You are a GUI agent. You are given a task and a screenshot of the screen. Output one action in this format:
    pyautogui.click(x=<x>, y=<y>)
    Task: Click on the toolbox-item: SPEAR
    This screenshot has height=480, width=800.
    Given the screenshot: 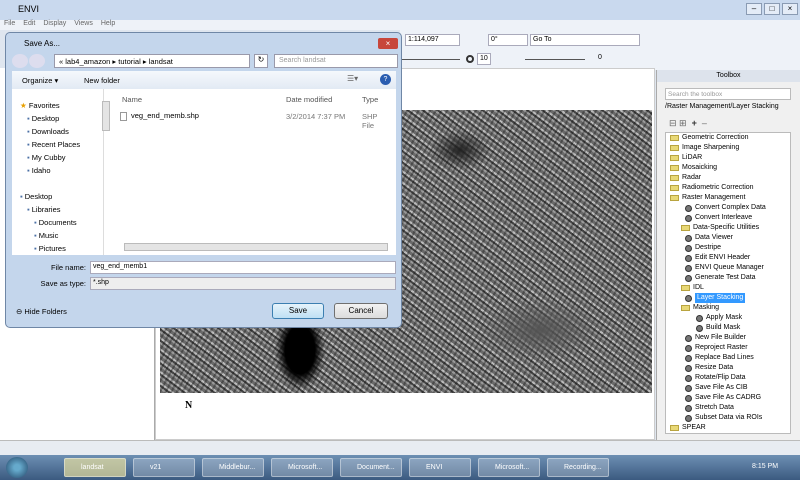 What is the action you would take?
    pyautogui.click(x=728, y=428)
    